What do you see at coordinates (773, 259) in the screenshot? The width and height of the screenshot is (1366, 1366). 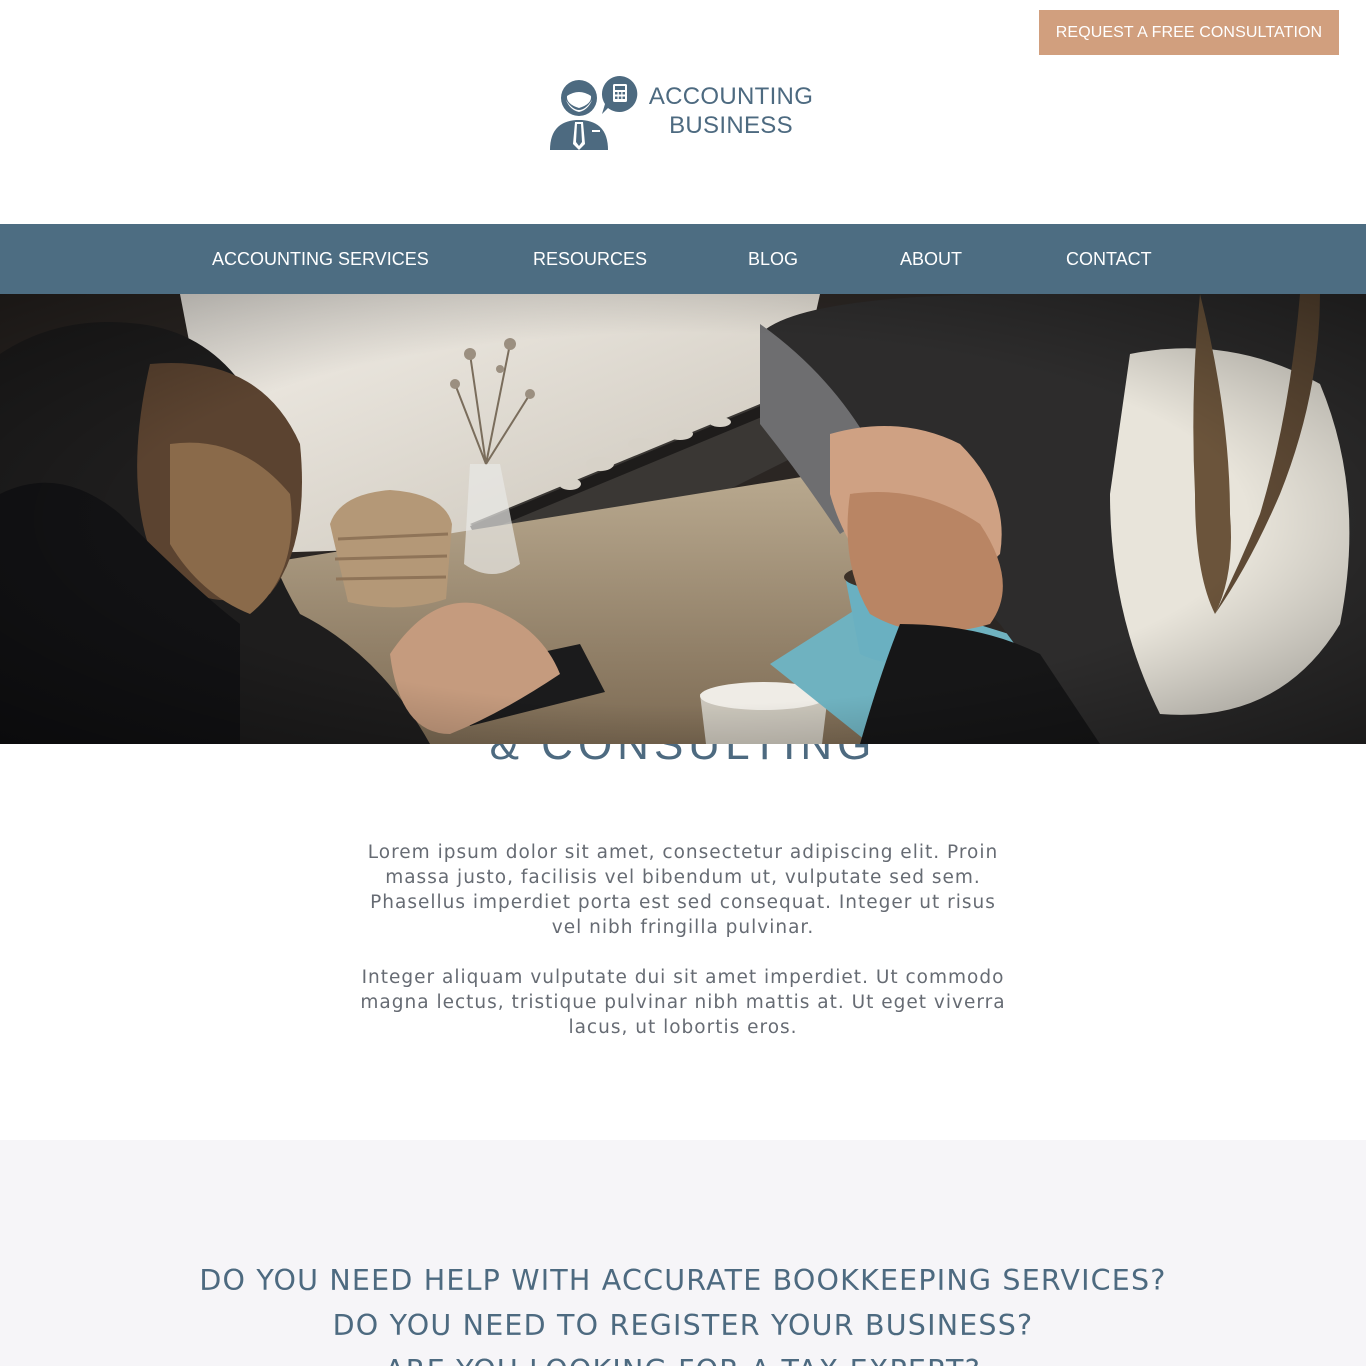 I see `nav-item-blog: BLOG` at bounding box center [773, 259].